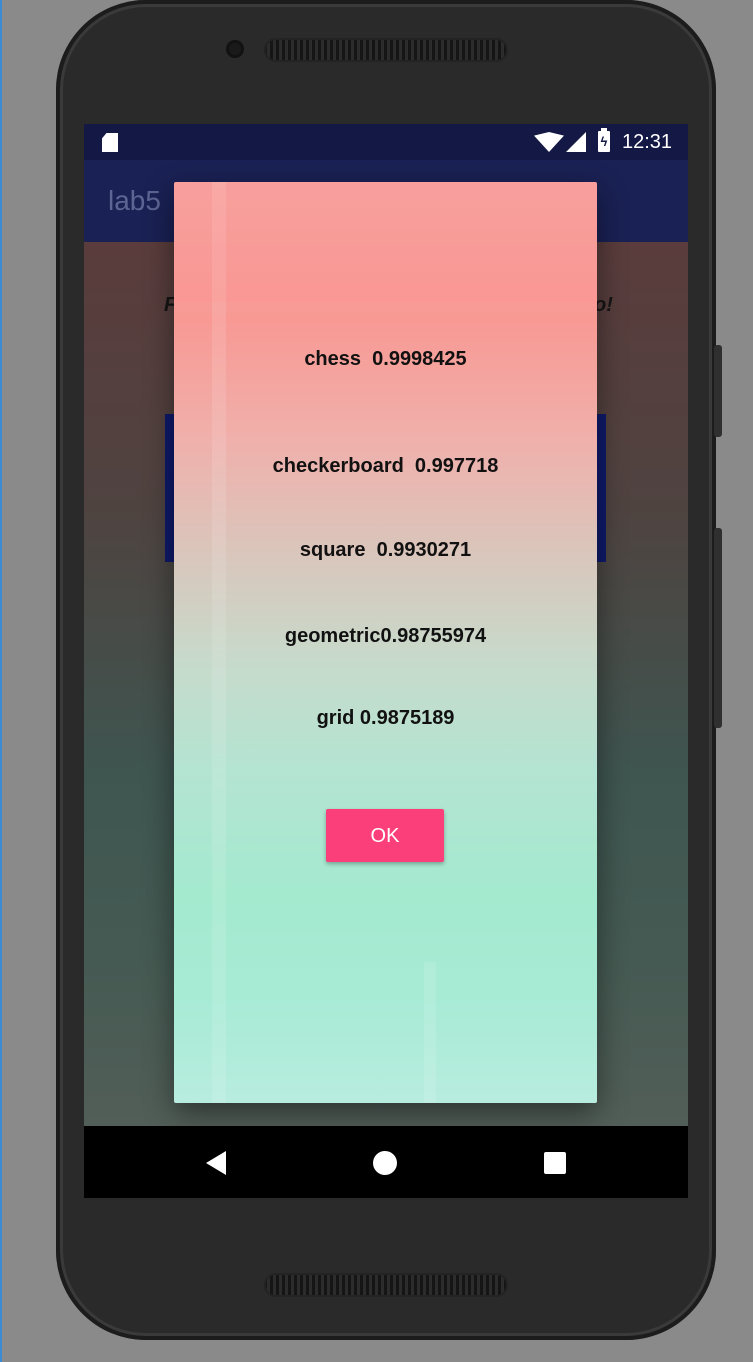  Describe the element at coordinates (549, 142) in the screenshot. I see `wifi-icon` at that location.